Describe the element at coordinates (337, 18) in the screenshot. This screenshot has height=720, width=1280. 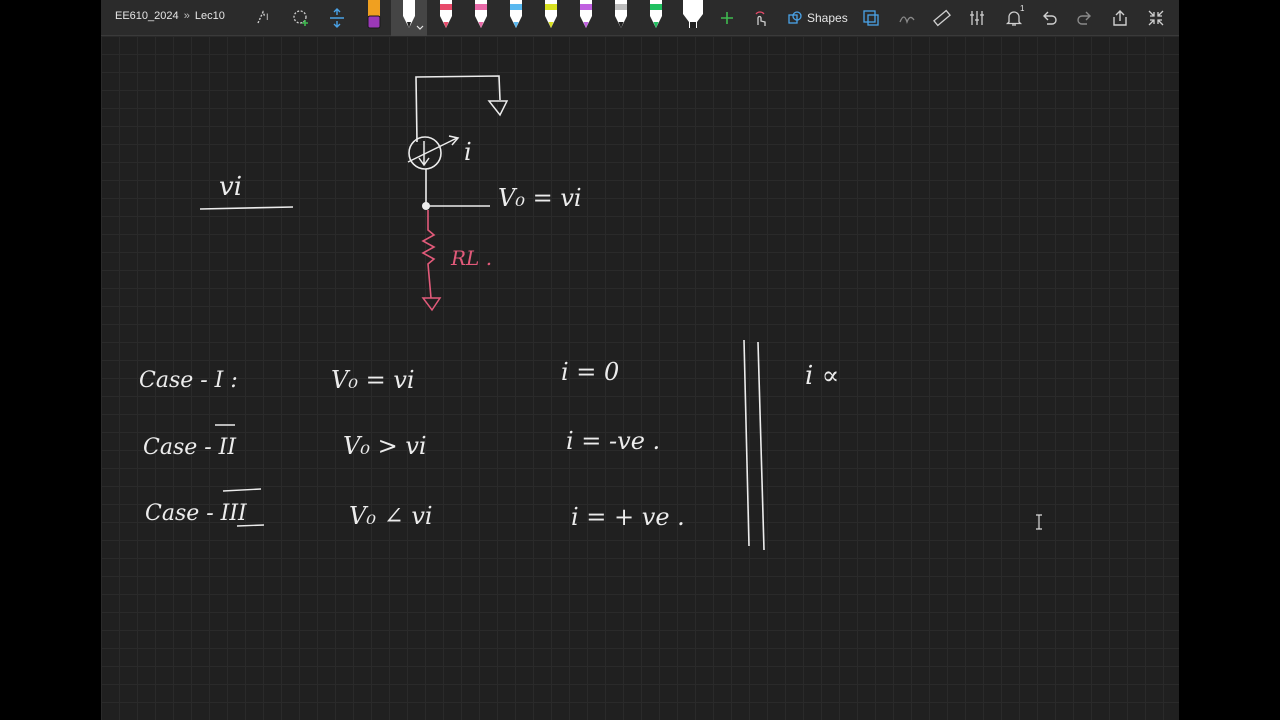
I see `add-space-icon` at that location.